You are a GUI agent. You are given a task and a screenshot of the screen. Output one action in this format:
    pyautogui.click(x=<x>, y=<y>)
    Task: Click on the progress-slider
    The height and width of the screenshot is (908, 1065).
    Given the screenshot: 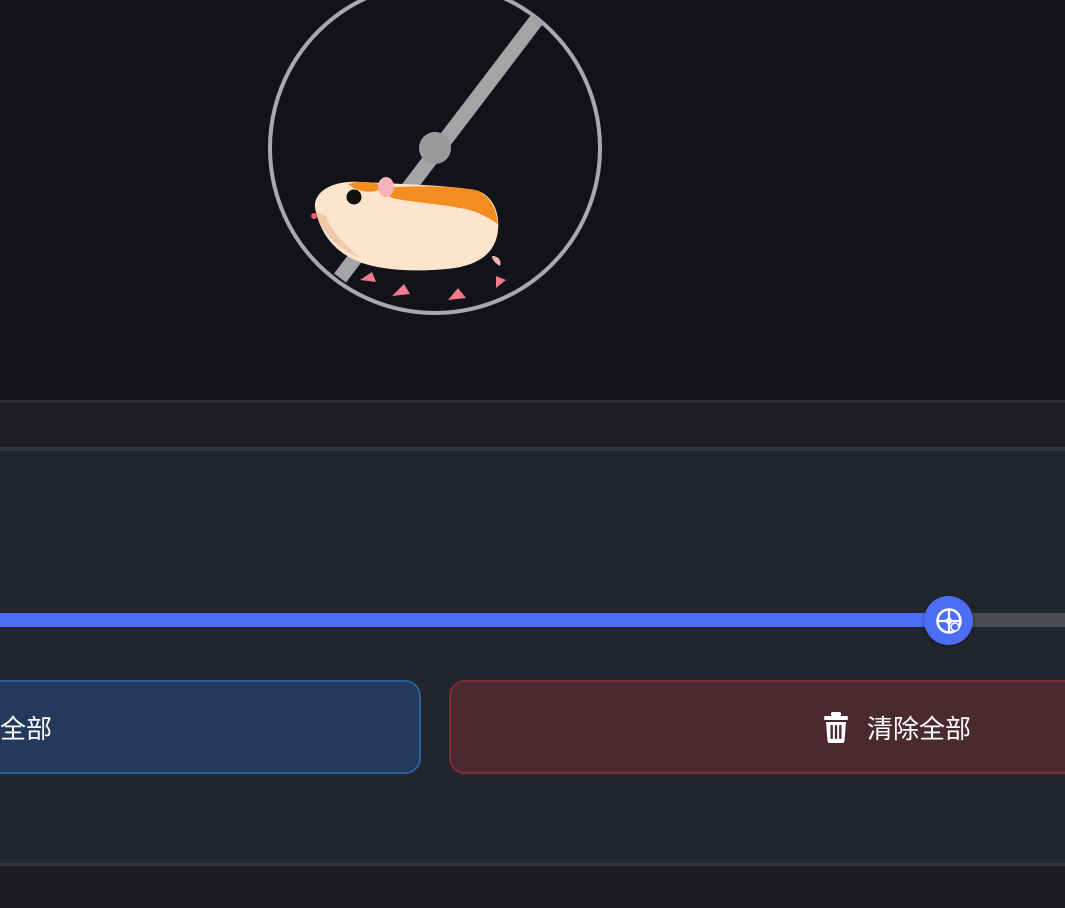 What is the action you would take?
    pyautogui.click(x=532, y=621)
    